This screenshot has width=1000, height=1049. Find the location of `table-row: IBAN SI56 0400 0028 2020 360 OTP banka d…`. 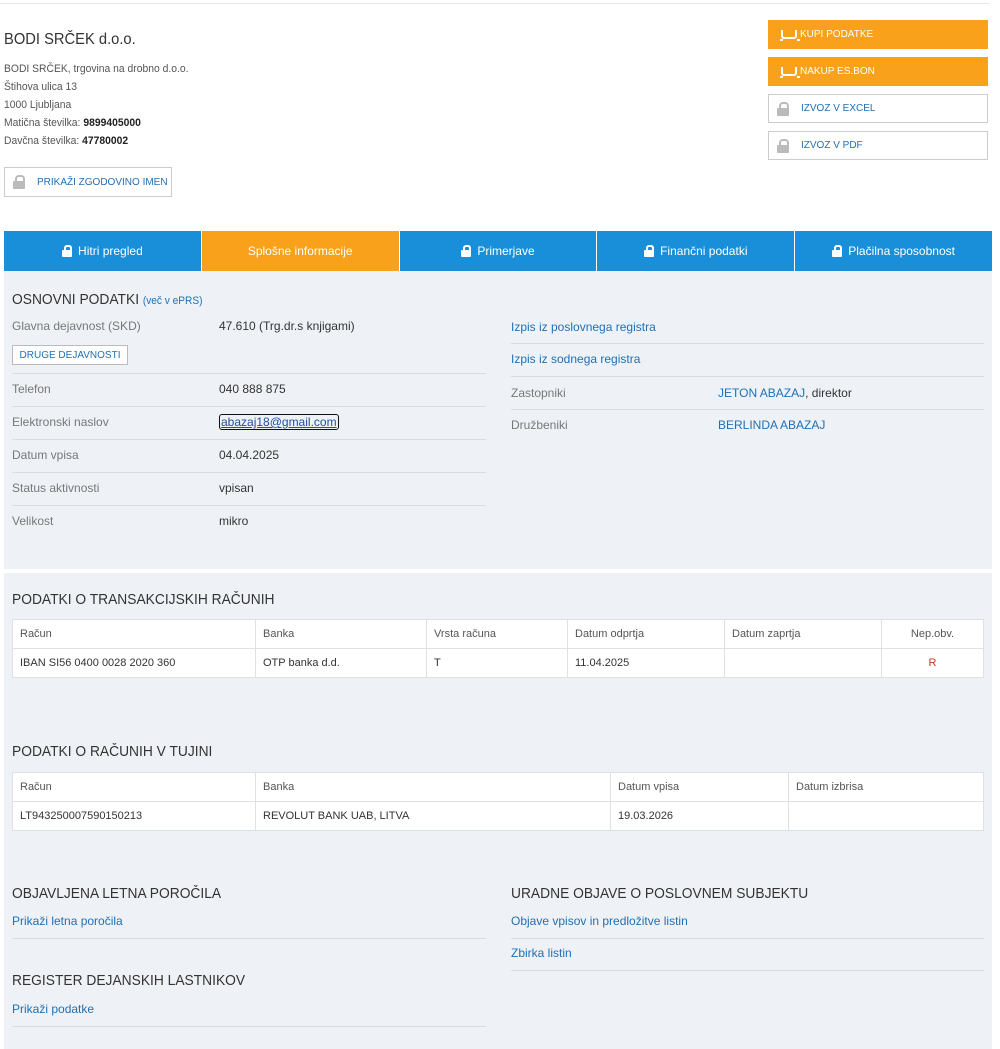

table-row: IBAN SI56 0400 0028 2020 360 OTP banka d… is located at coordinates (498, 663).